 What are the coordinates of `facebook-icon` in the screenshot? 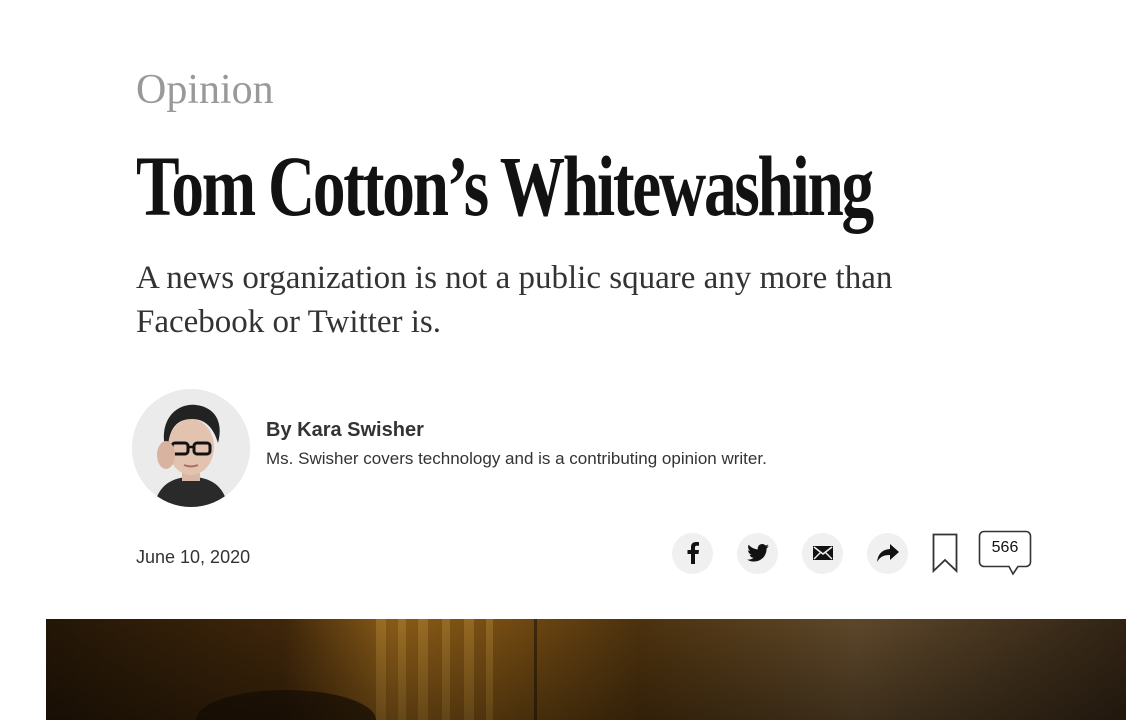 It's located at (693, 553).